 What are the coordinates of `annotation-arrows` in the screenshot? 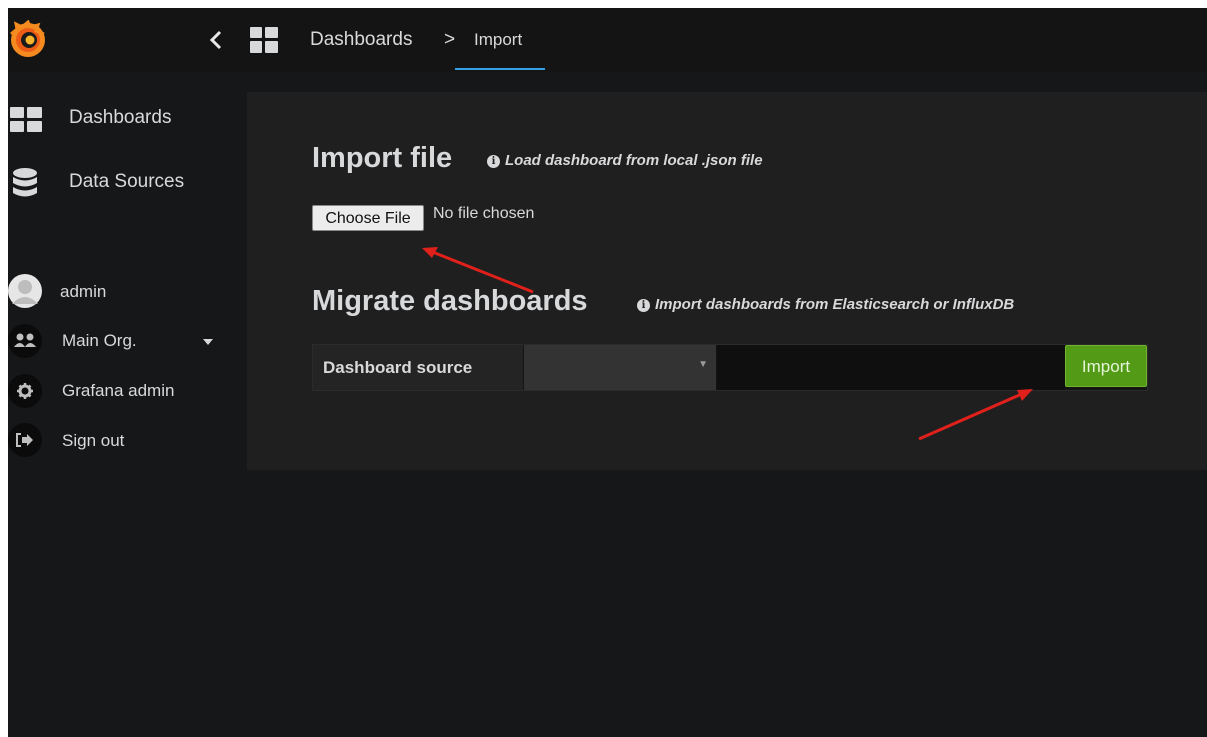 It's located at (727, 344).